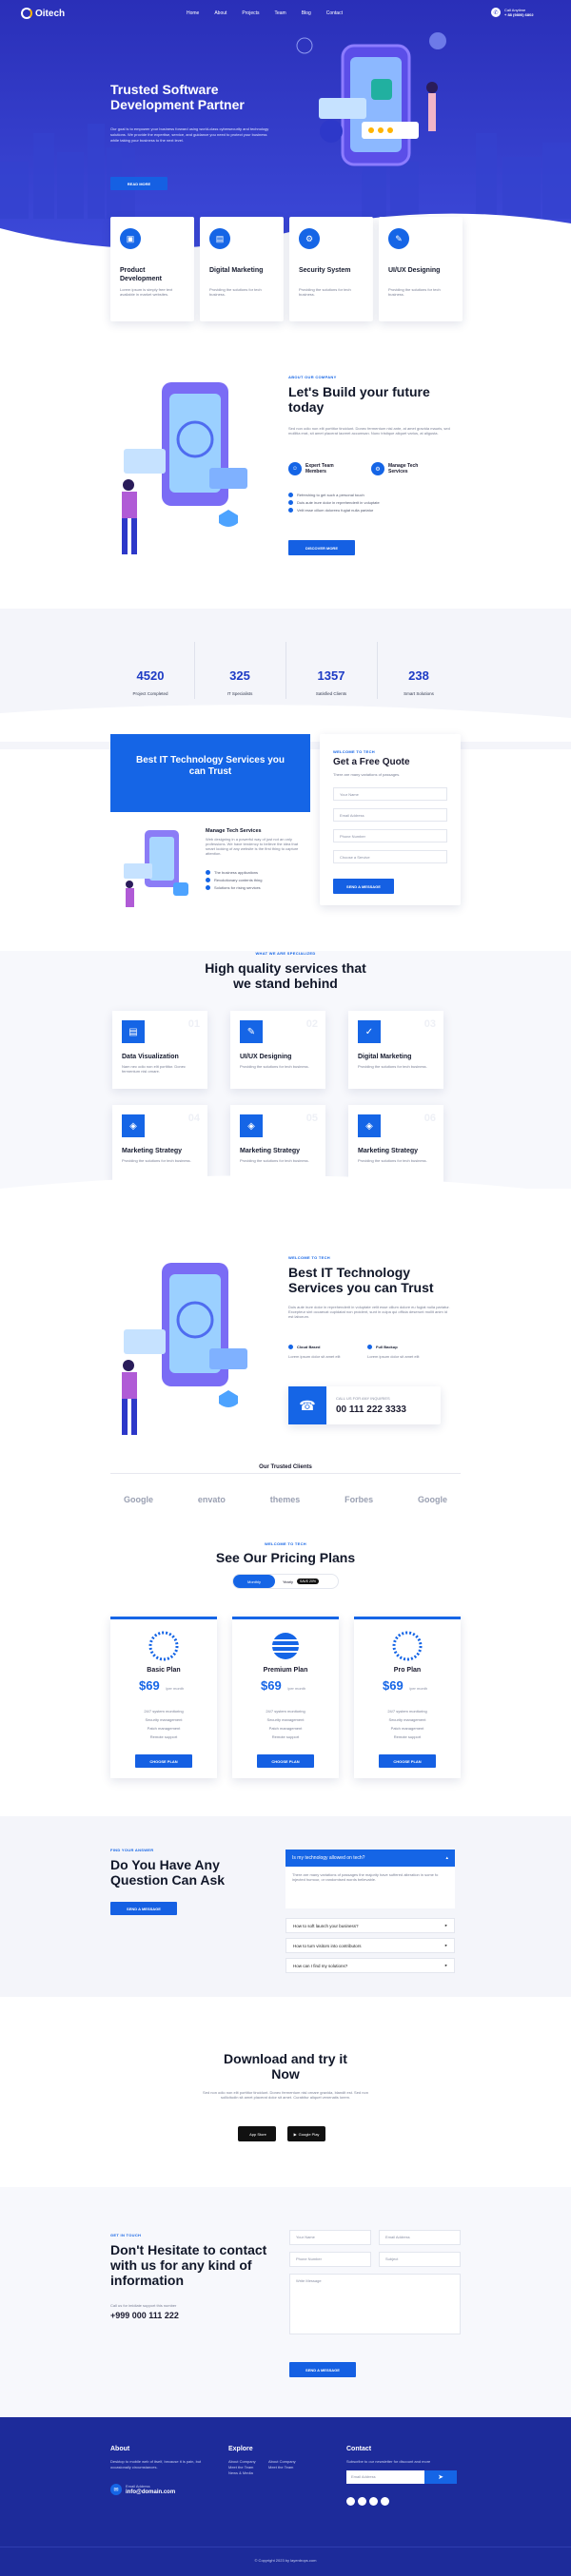 The height and width of the screenshot is (2576, 571). I want to click on security-icon: ⚙, so click(309, 238).